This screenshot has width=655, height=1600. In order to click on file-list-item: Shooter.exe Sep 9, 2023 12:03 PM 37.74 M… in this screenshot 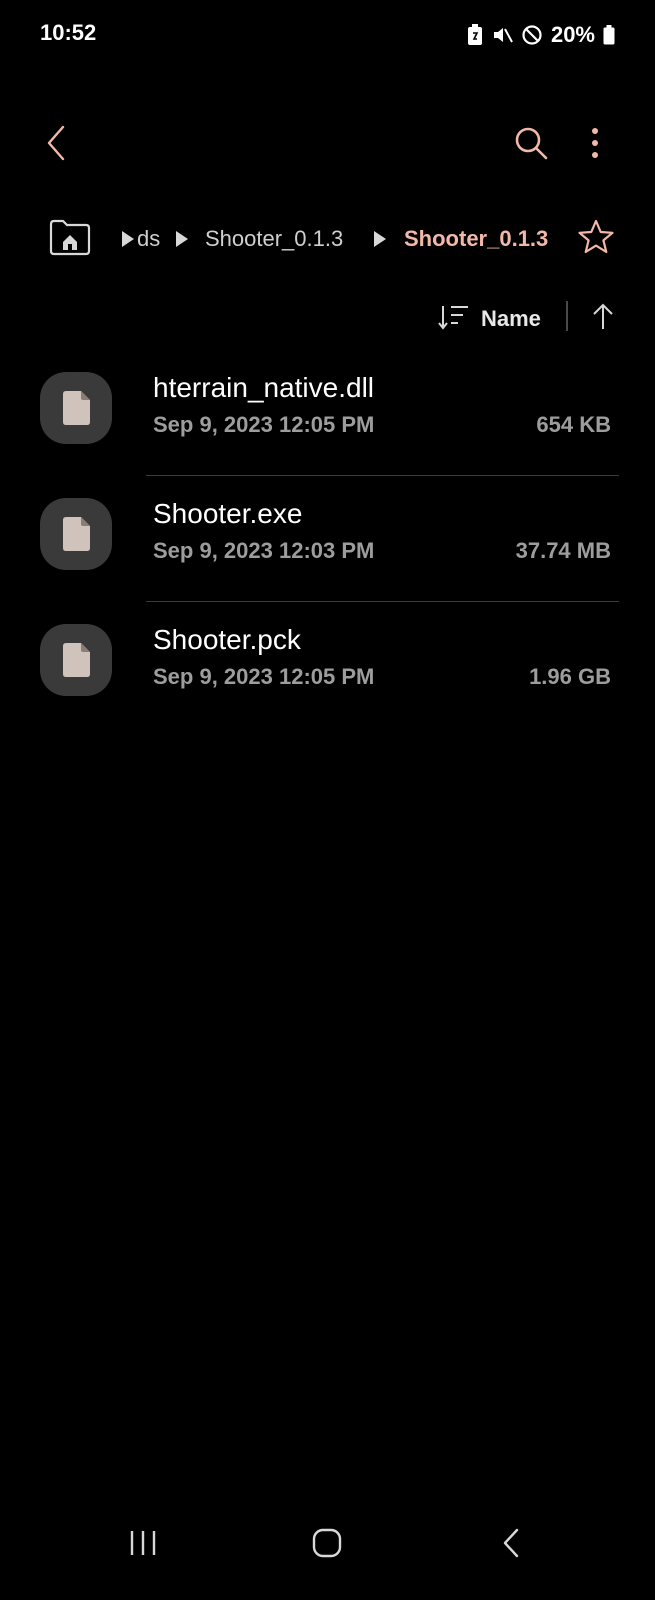, I will do `click(327, 540)`.